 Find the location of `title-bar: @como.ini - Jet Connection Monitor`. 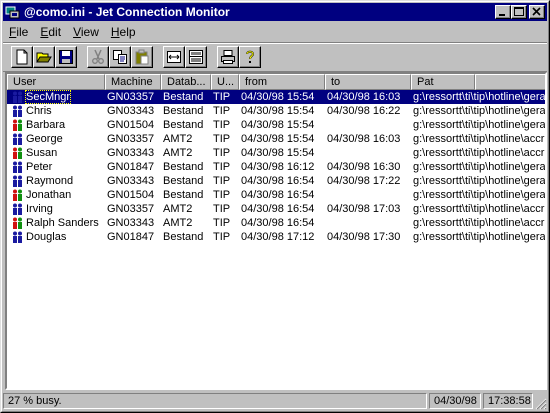

title-bar: @como.ini - Jet Connection Monitor is located at coordinates (275, 12).